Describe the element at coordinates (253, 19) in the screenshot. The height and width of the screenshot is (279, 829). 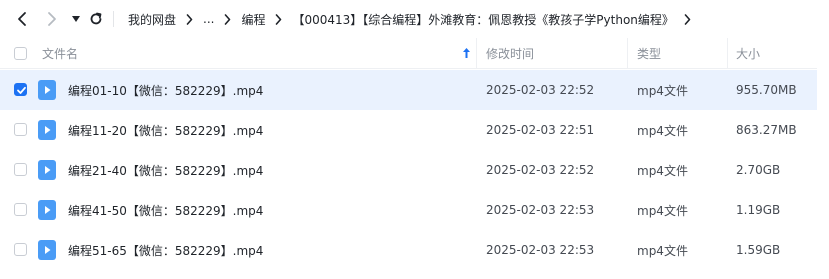
I see `breadcrumb-item-folder: 编程` at that location.